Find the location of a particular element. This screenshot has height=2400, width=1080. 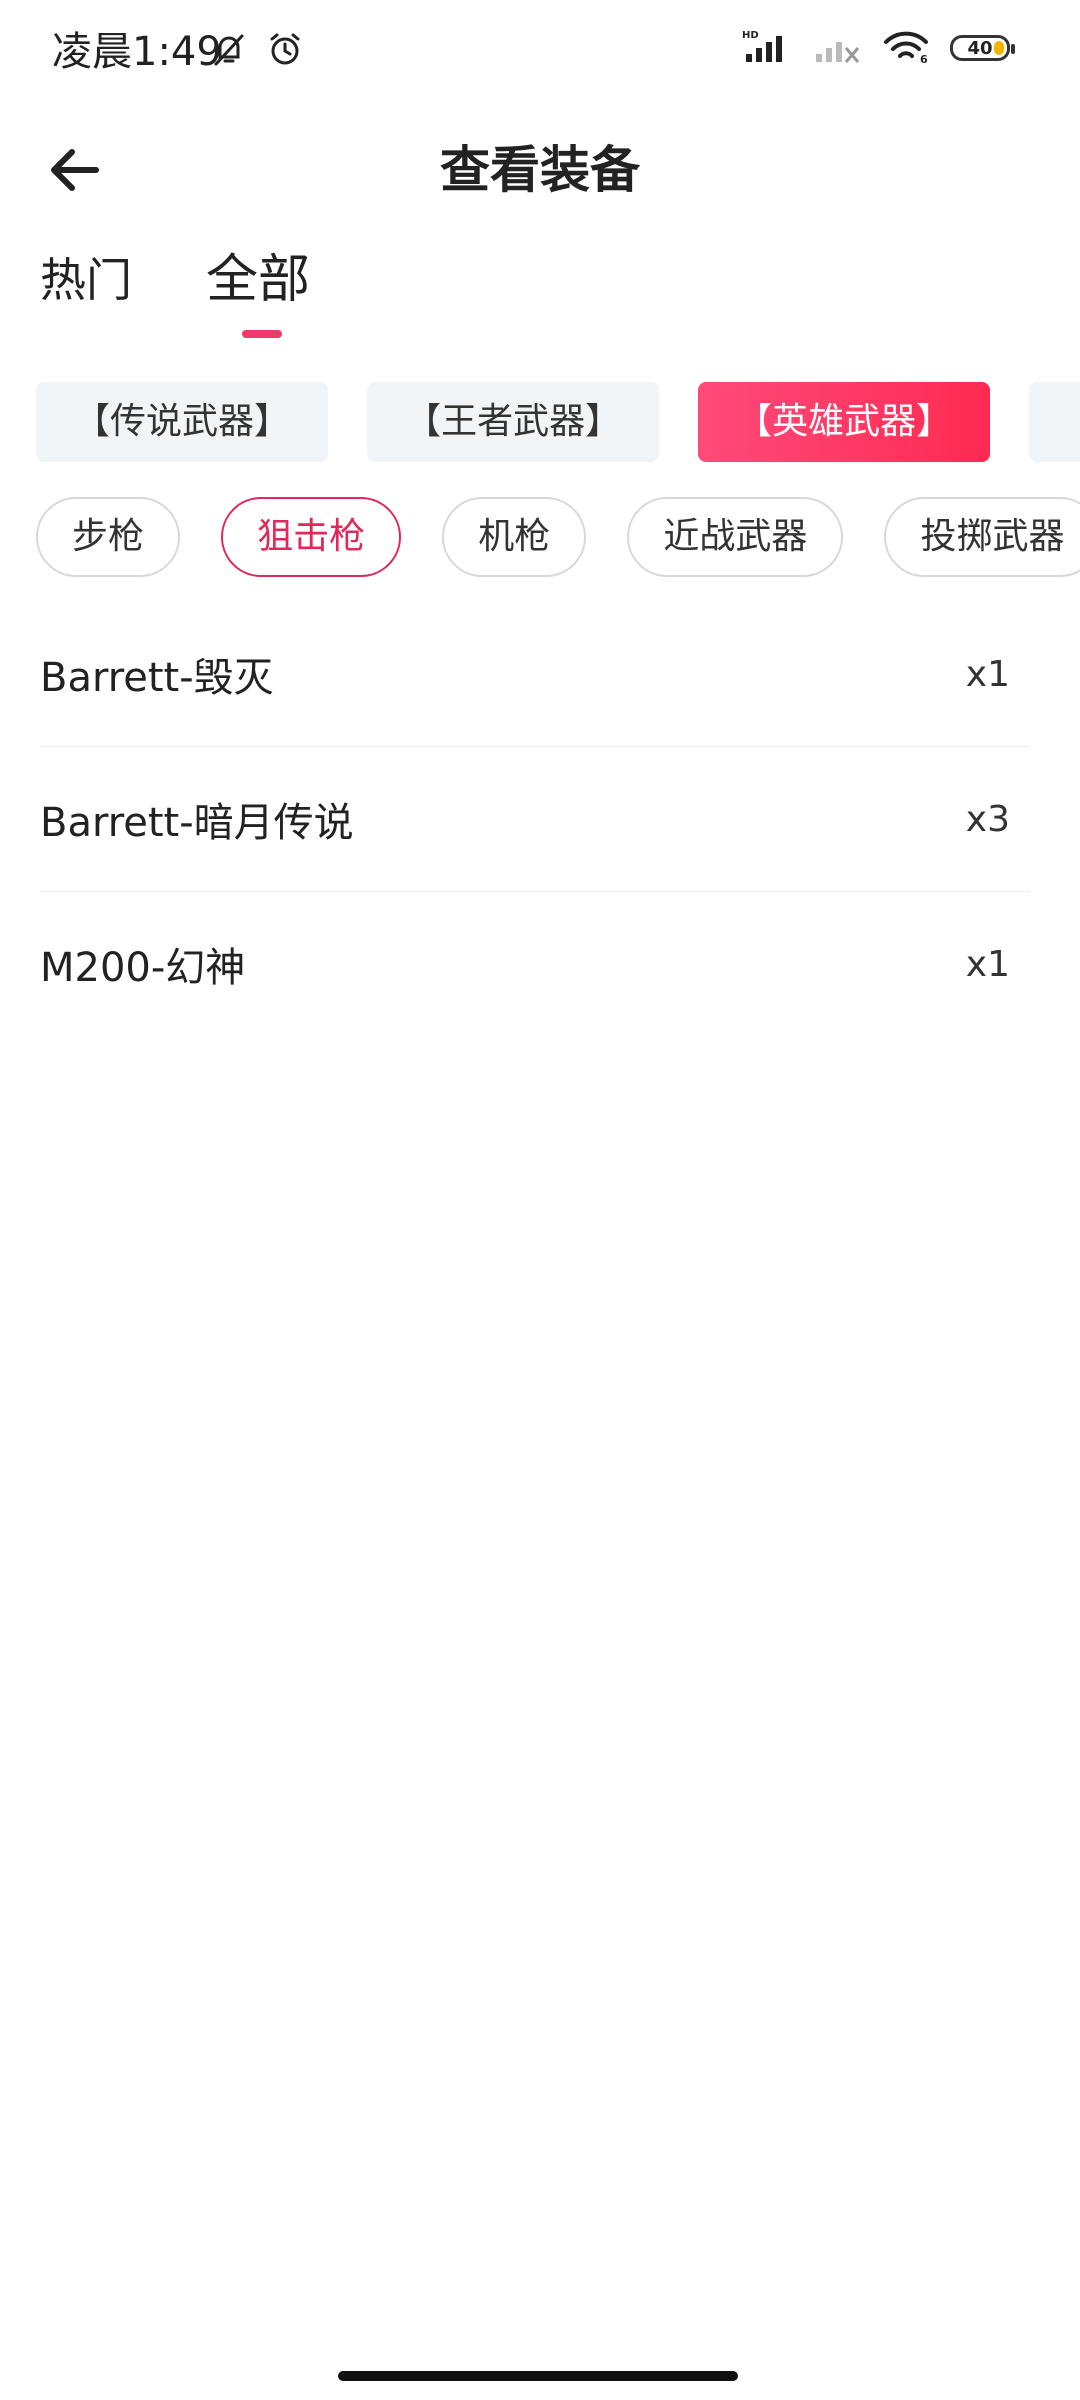

list-item: M200-幻神 x1 is located at coordinates (535, 964).